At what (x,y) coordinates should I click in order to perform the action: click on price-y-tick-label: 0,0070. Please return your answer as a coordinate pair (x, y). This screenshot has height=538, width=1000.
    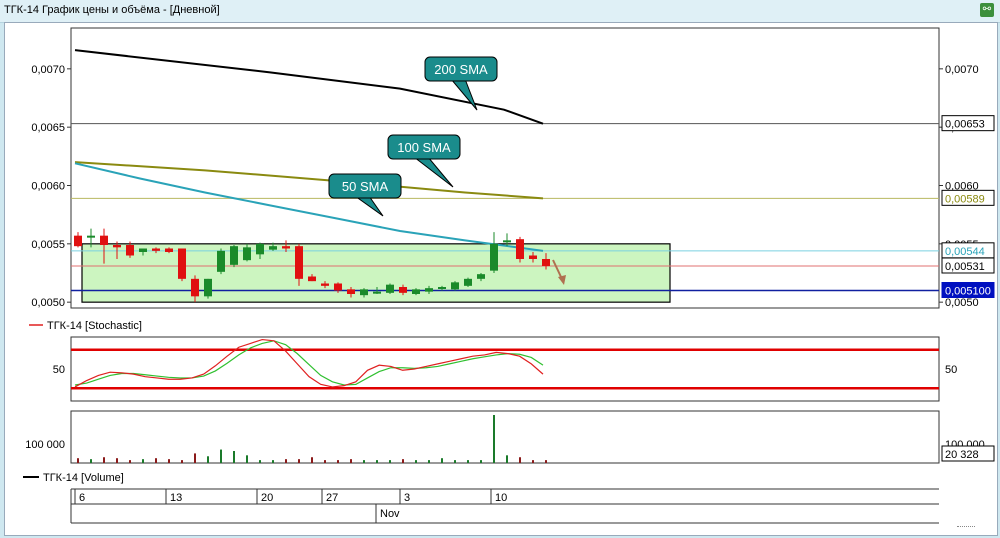
    Looking at the image, I should click on (48, 70).